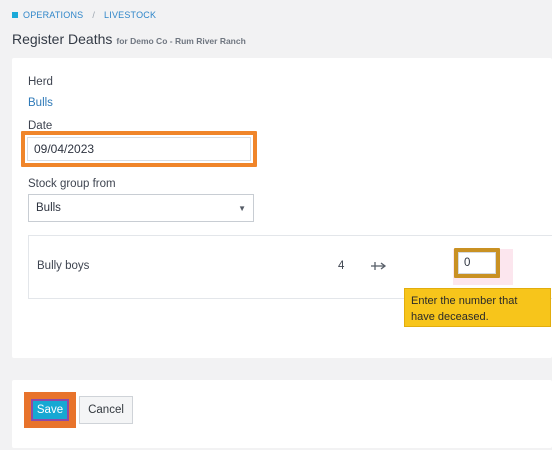  What do you see at coordinates (40, 103) in the screenshot?
I see `herd-value: Bulls` at bounding box center [40, 103].